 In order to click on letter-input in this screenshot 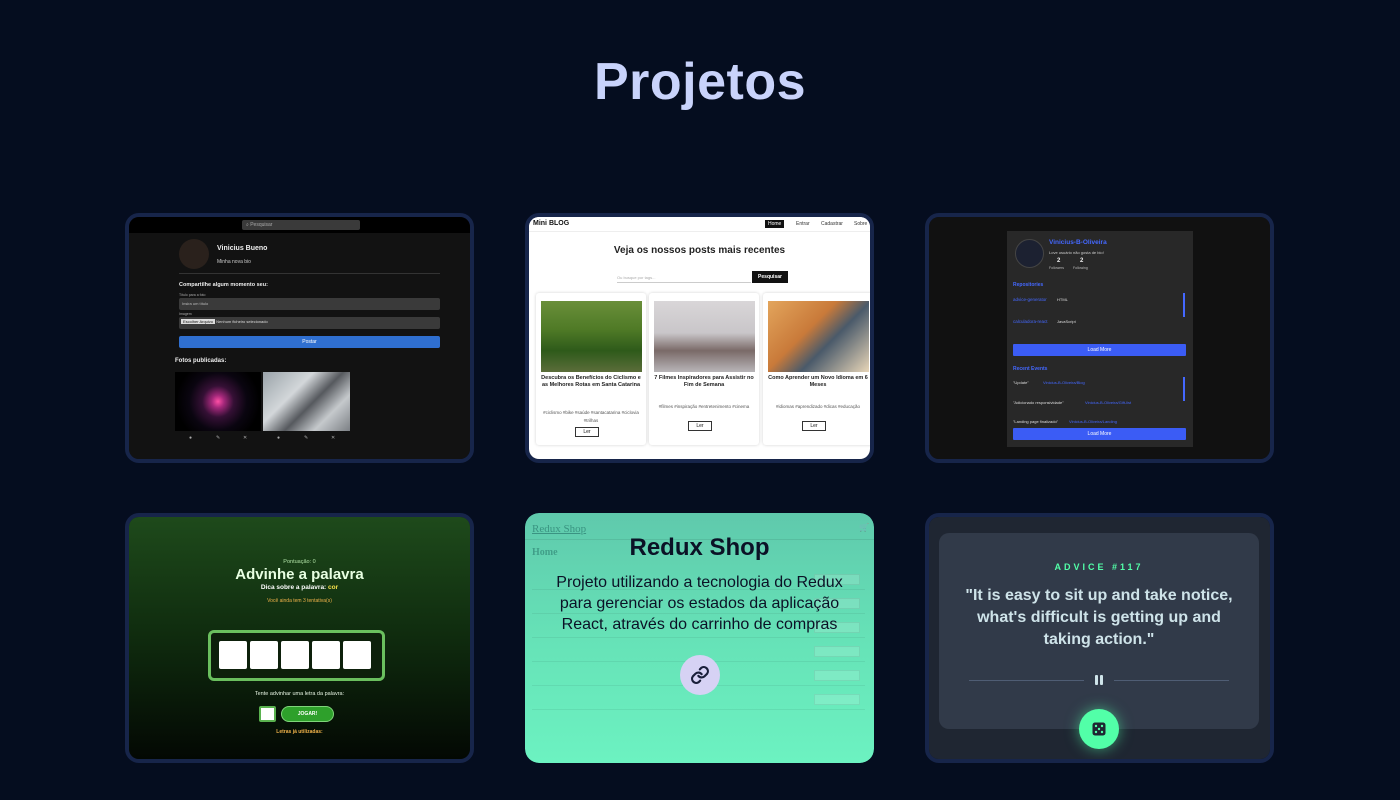, I will do `click(267, 714)`.